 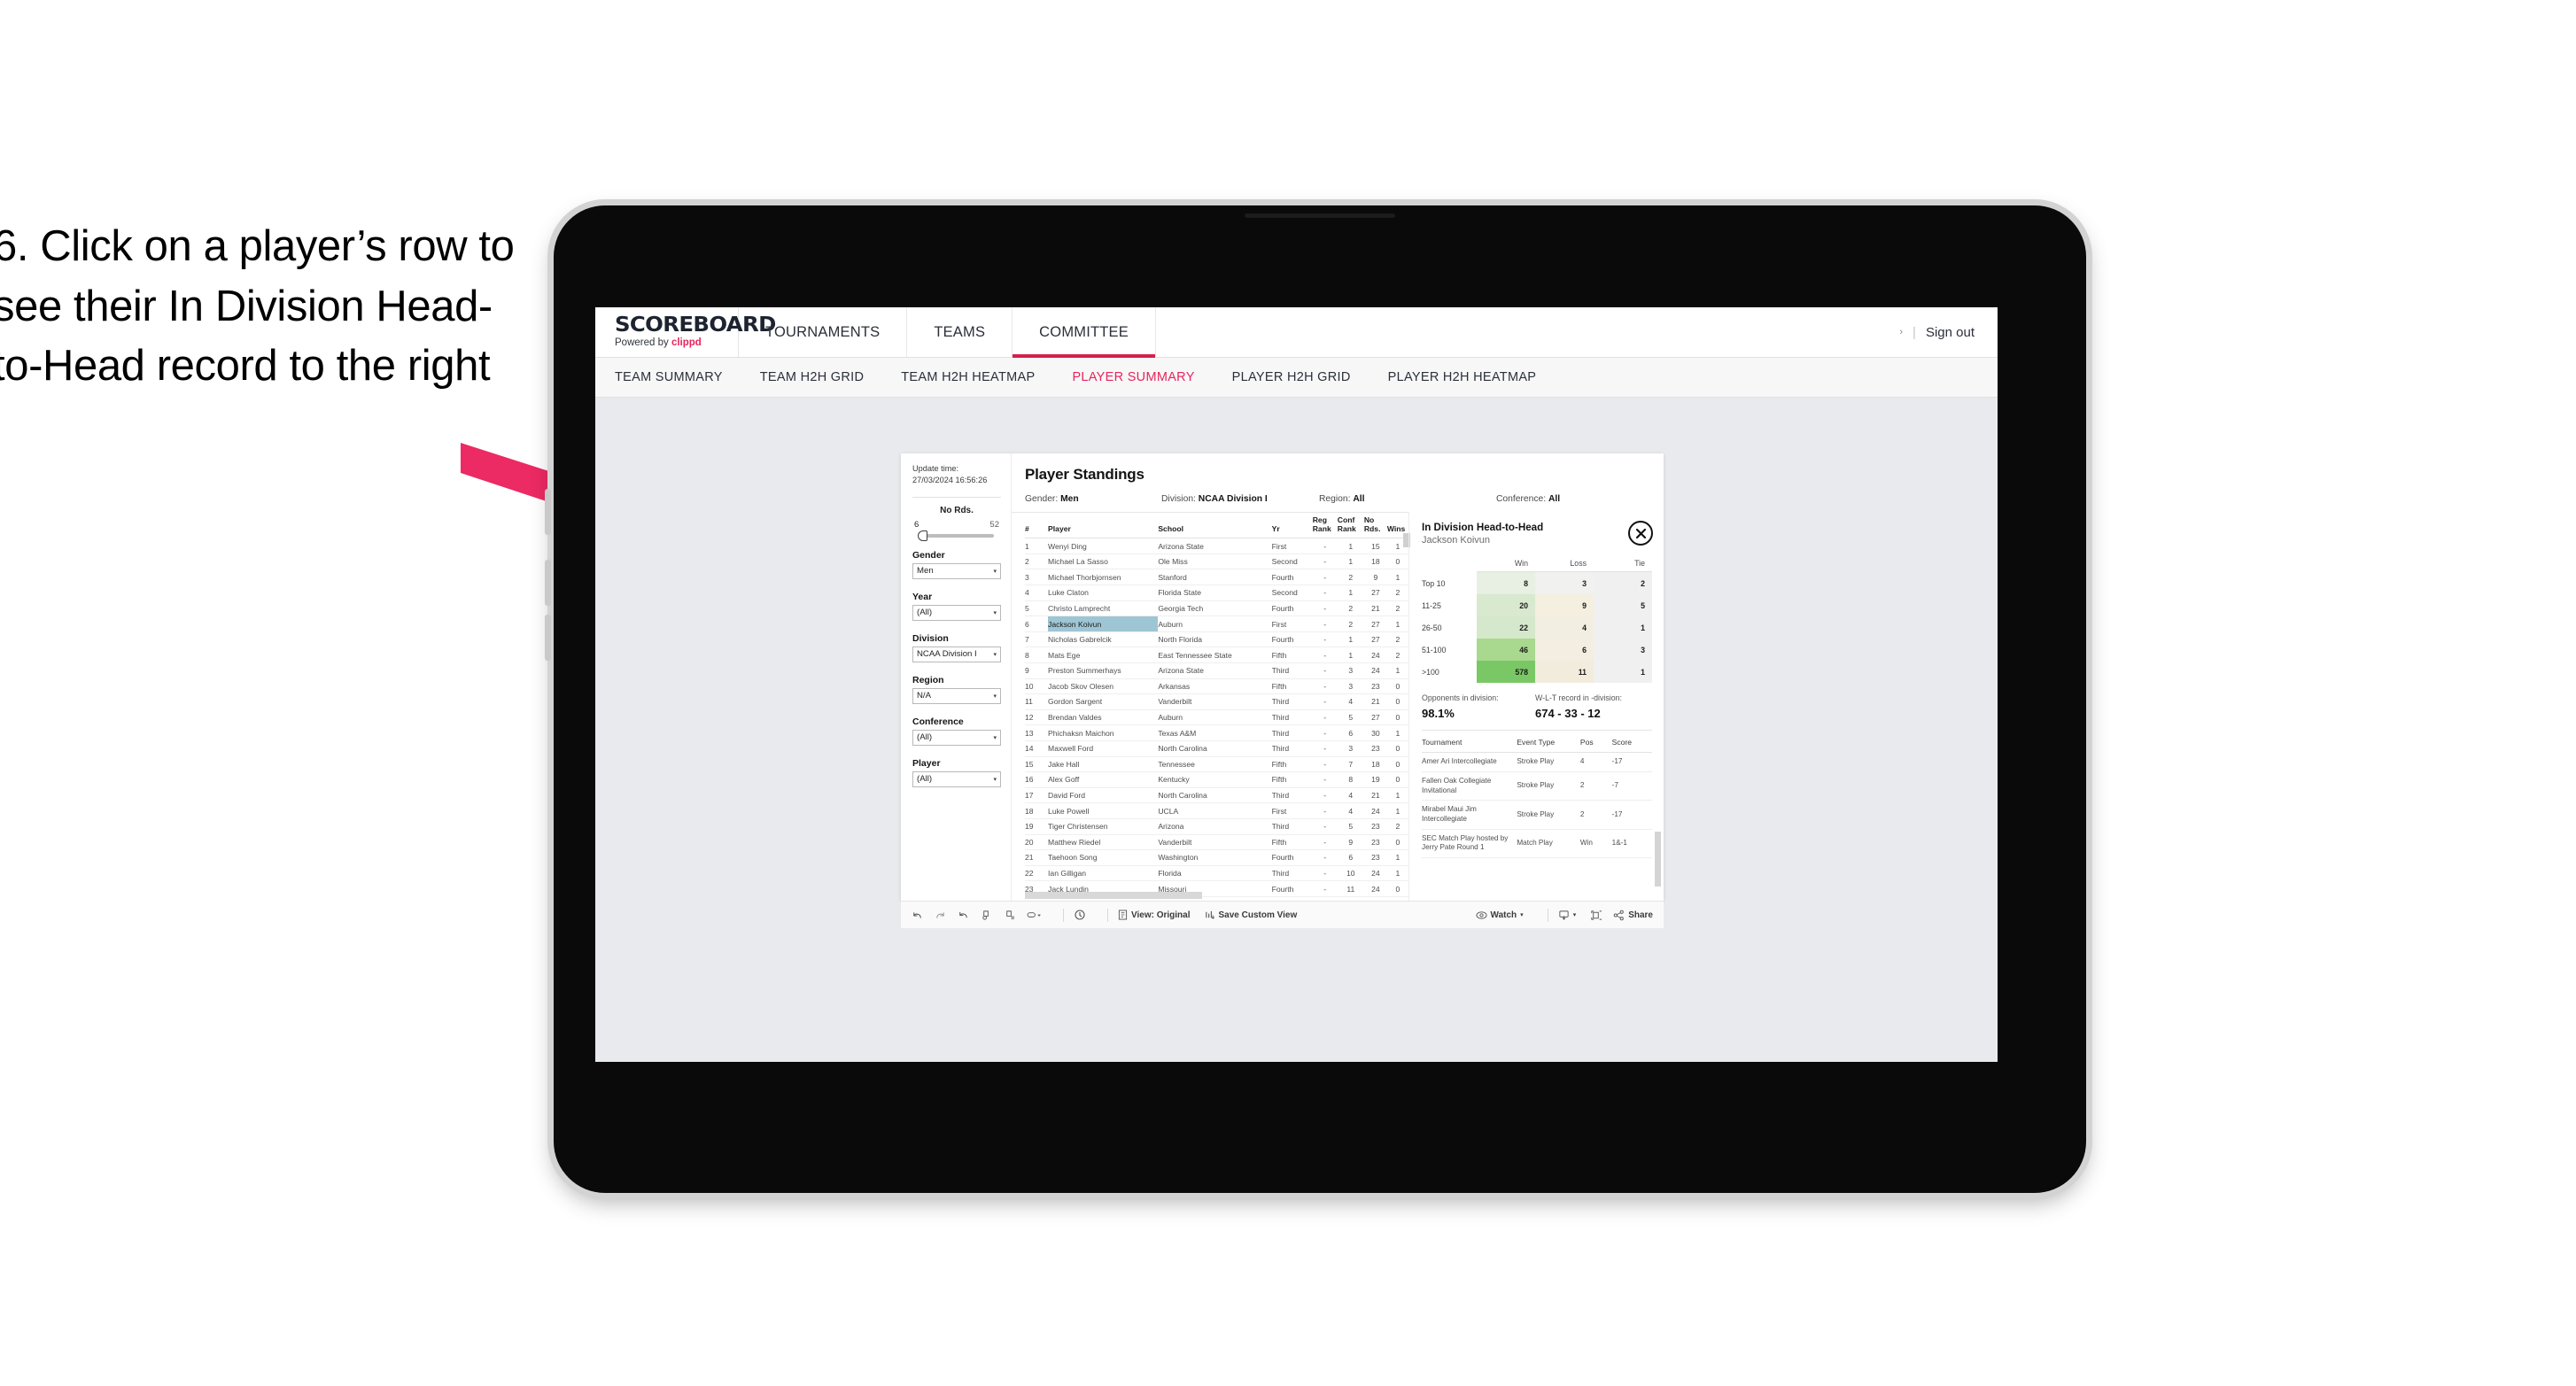 I want to click on save-custom-view-button: Save Custom View, so click(x=1251, y=915).